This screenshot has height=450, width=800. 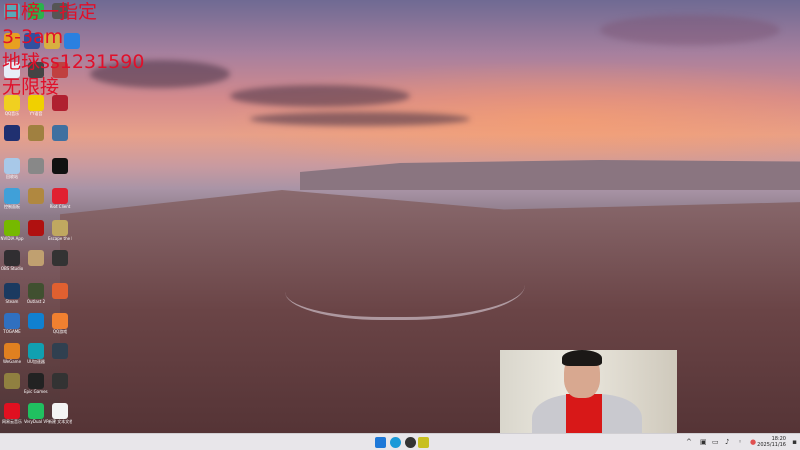 What do you see at coordinates (12, 301) in the screenshot?
I see `desktop-icon-label: Steam` at bounding box center [12, 301].